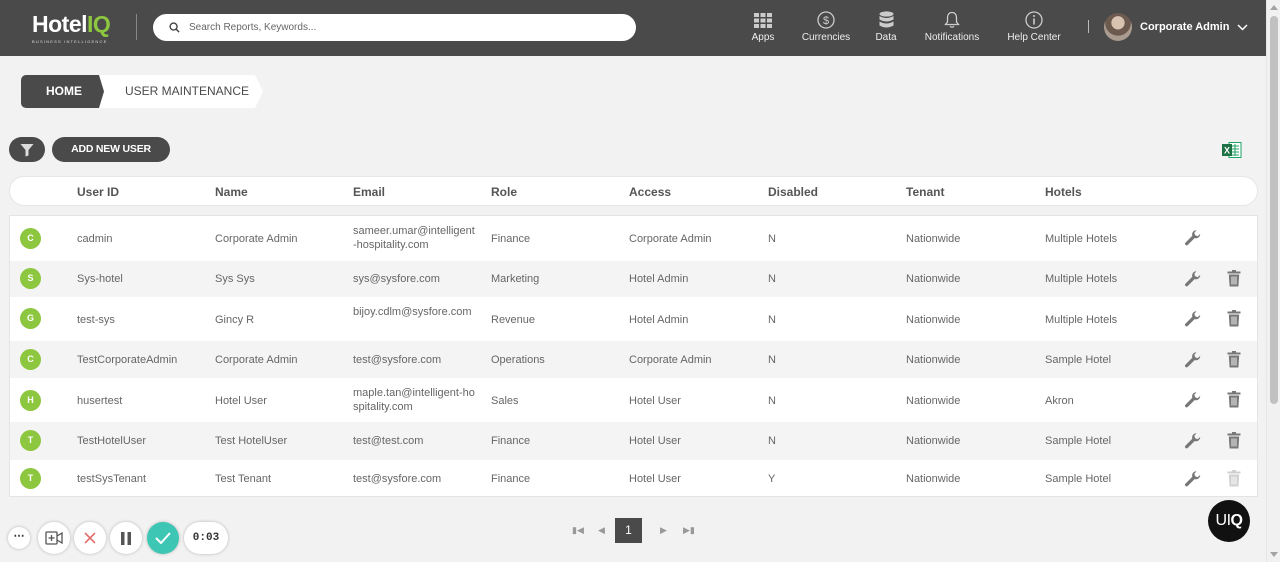 This screenshot has height=562, width=1280. Describe the element at coordinates (206, 538) in the screenshot. I see `recorder-timer: 0:03` at that location.